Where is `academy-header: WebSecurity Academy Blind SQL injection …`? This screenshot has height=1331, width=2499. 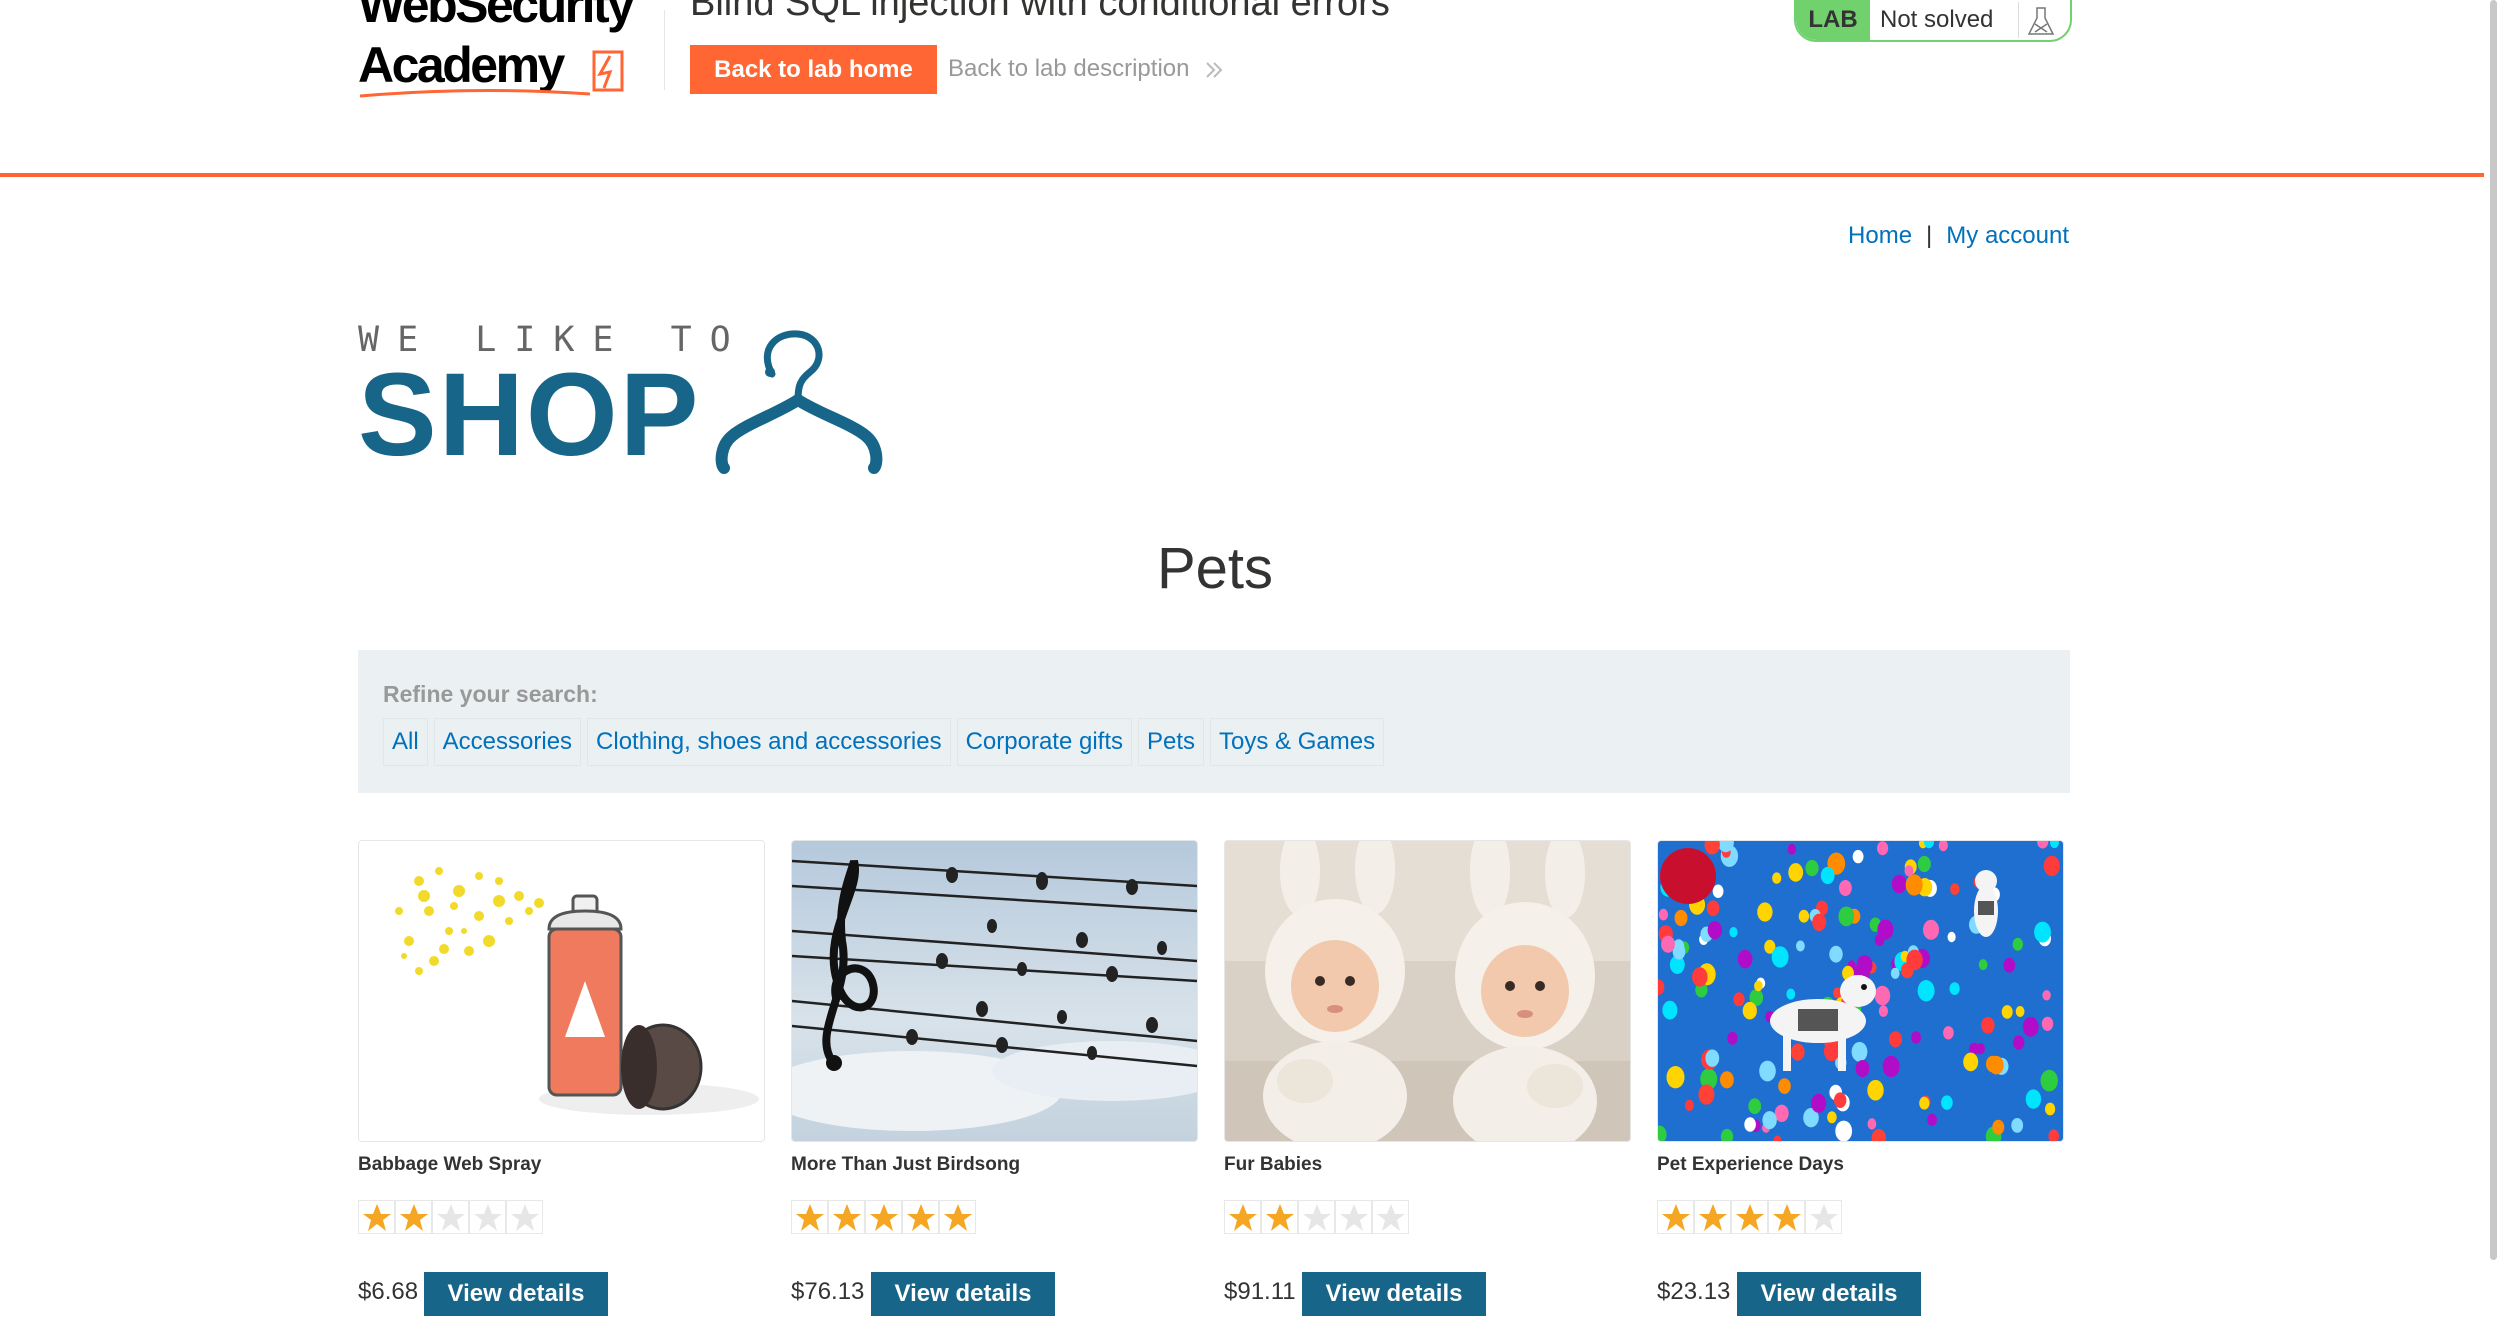 academy-header: WebSecurity Academy Blind SQL injection … is located at coordinates (1241, 89).